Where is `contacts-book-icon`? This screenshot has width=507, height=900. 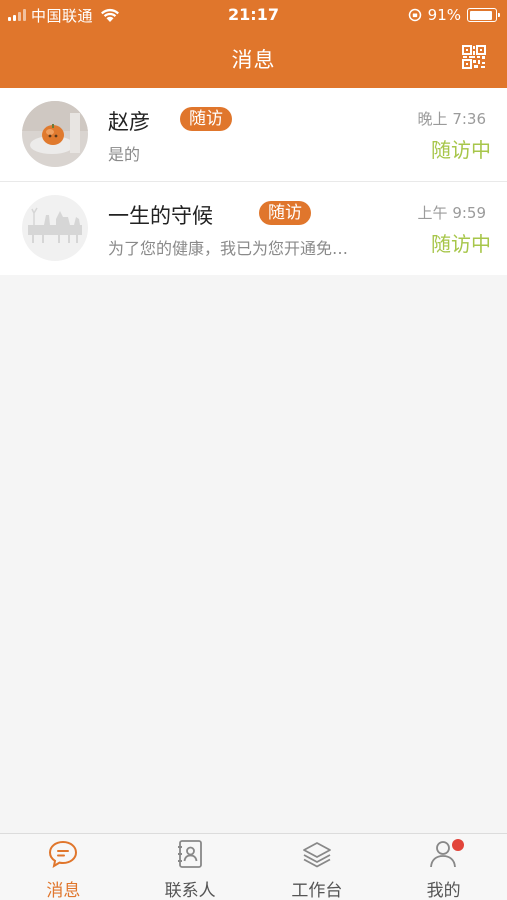
contacts-book-icon is located at coordinates (190, 854).